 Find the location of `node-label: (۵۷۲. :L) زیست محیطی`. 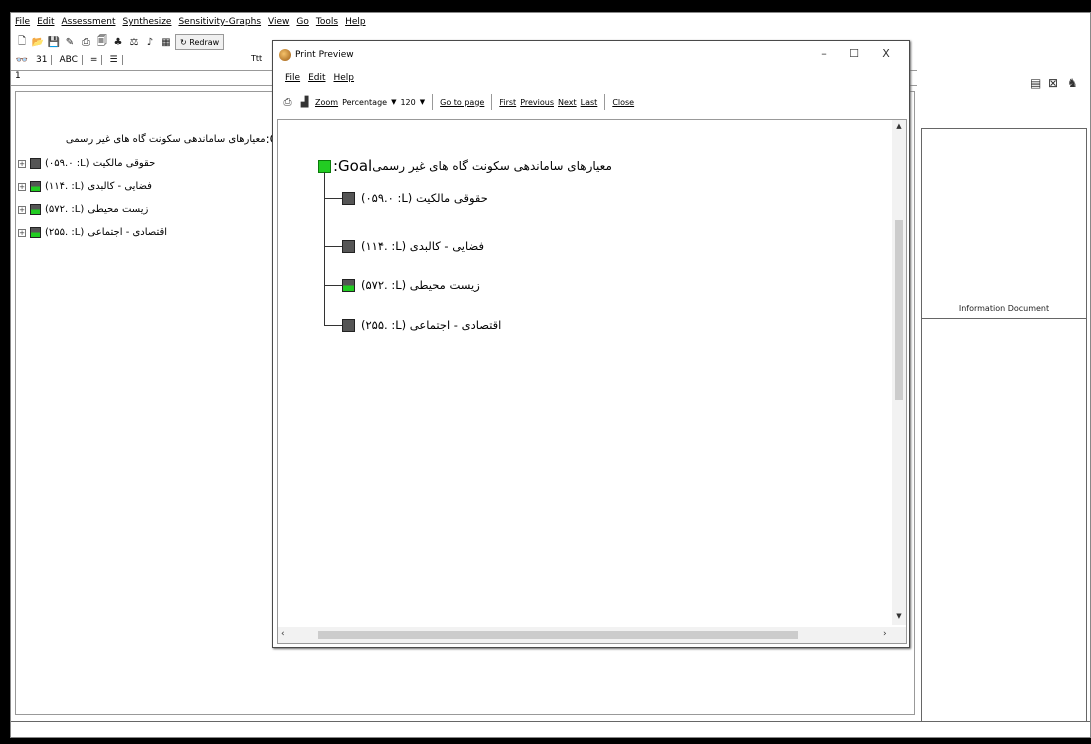

node-label: (۵۷۲. :L) زیست محیطی is located at coordinates (420, 285).